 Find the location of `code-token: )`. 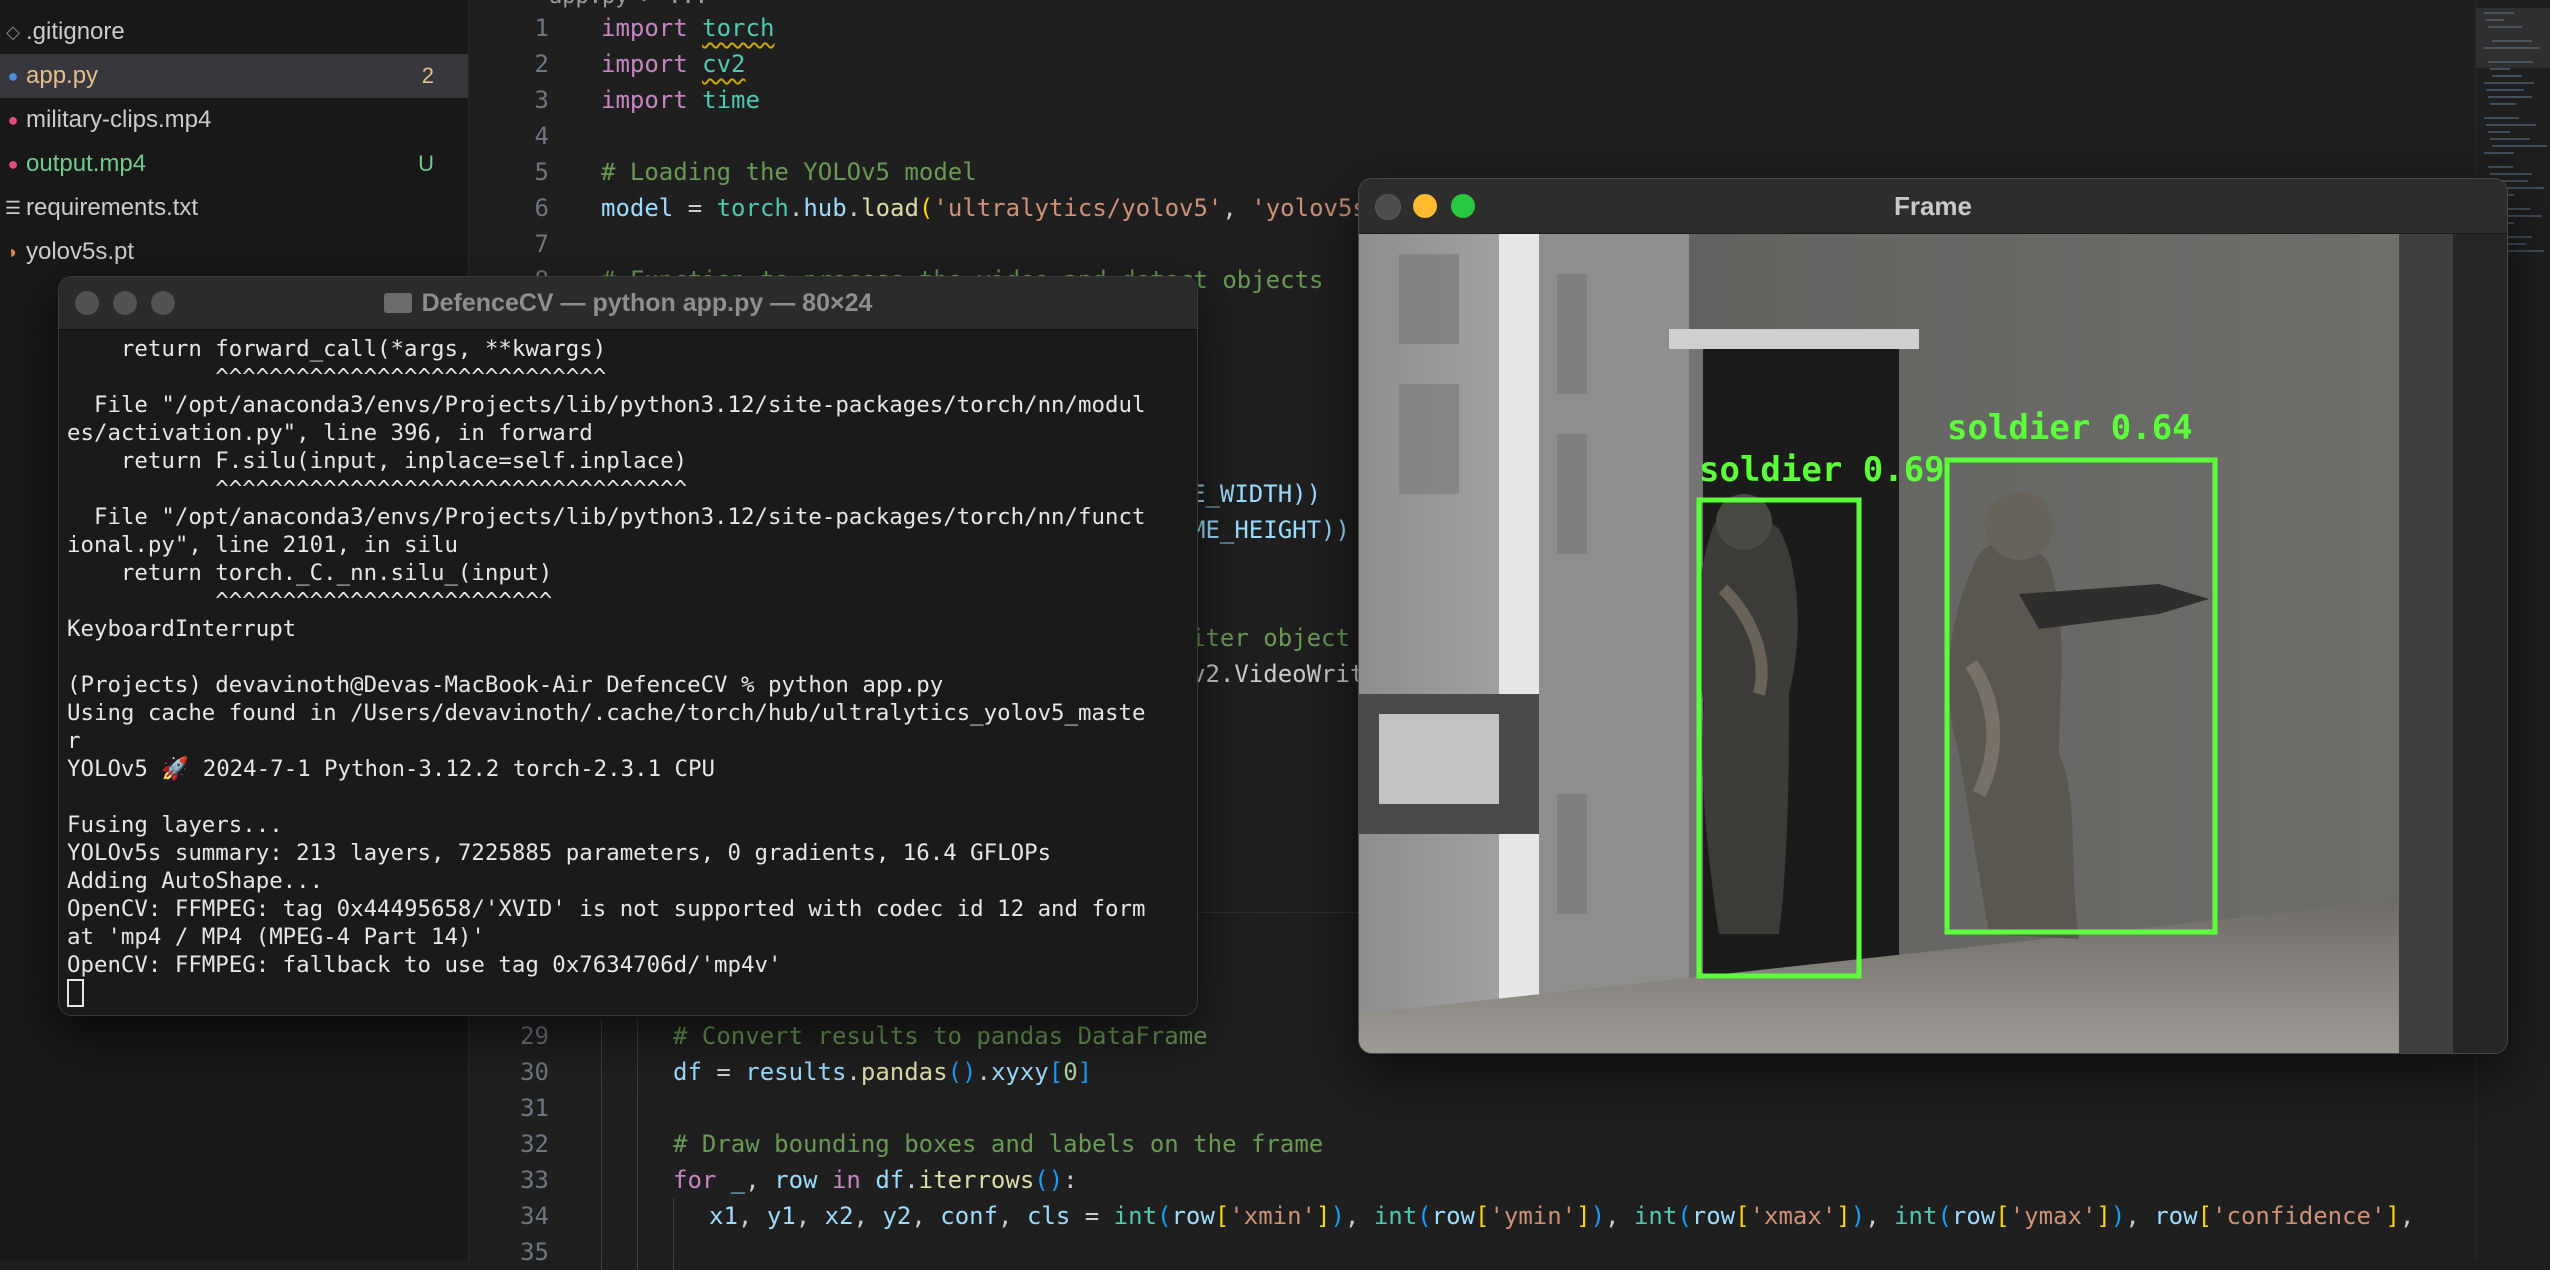

code-token: ) is located at coordinates (2118, 1216).